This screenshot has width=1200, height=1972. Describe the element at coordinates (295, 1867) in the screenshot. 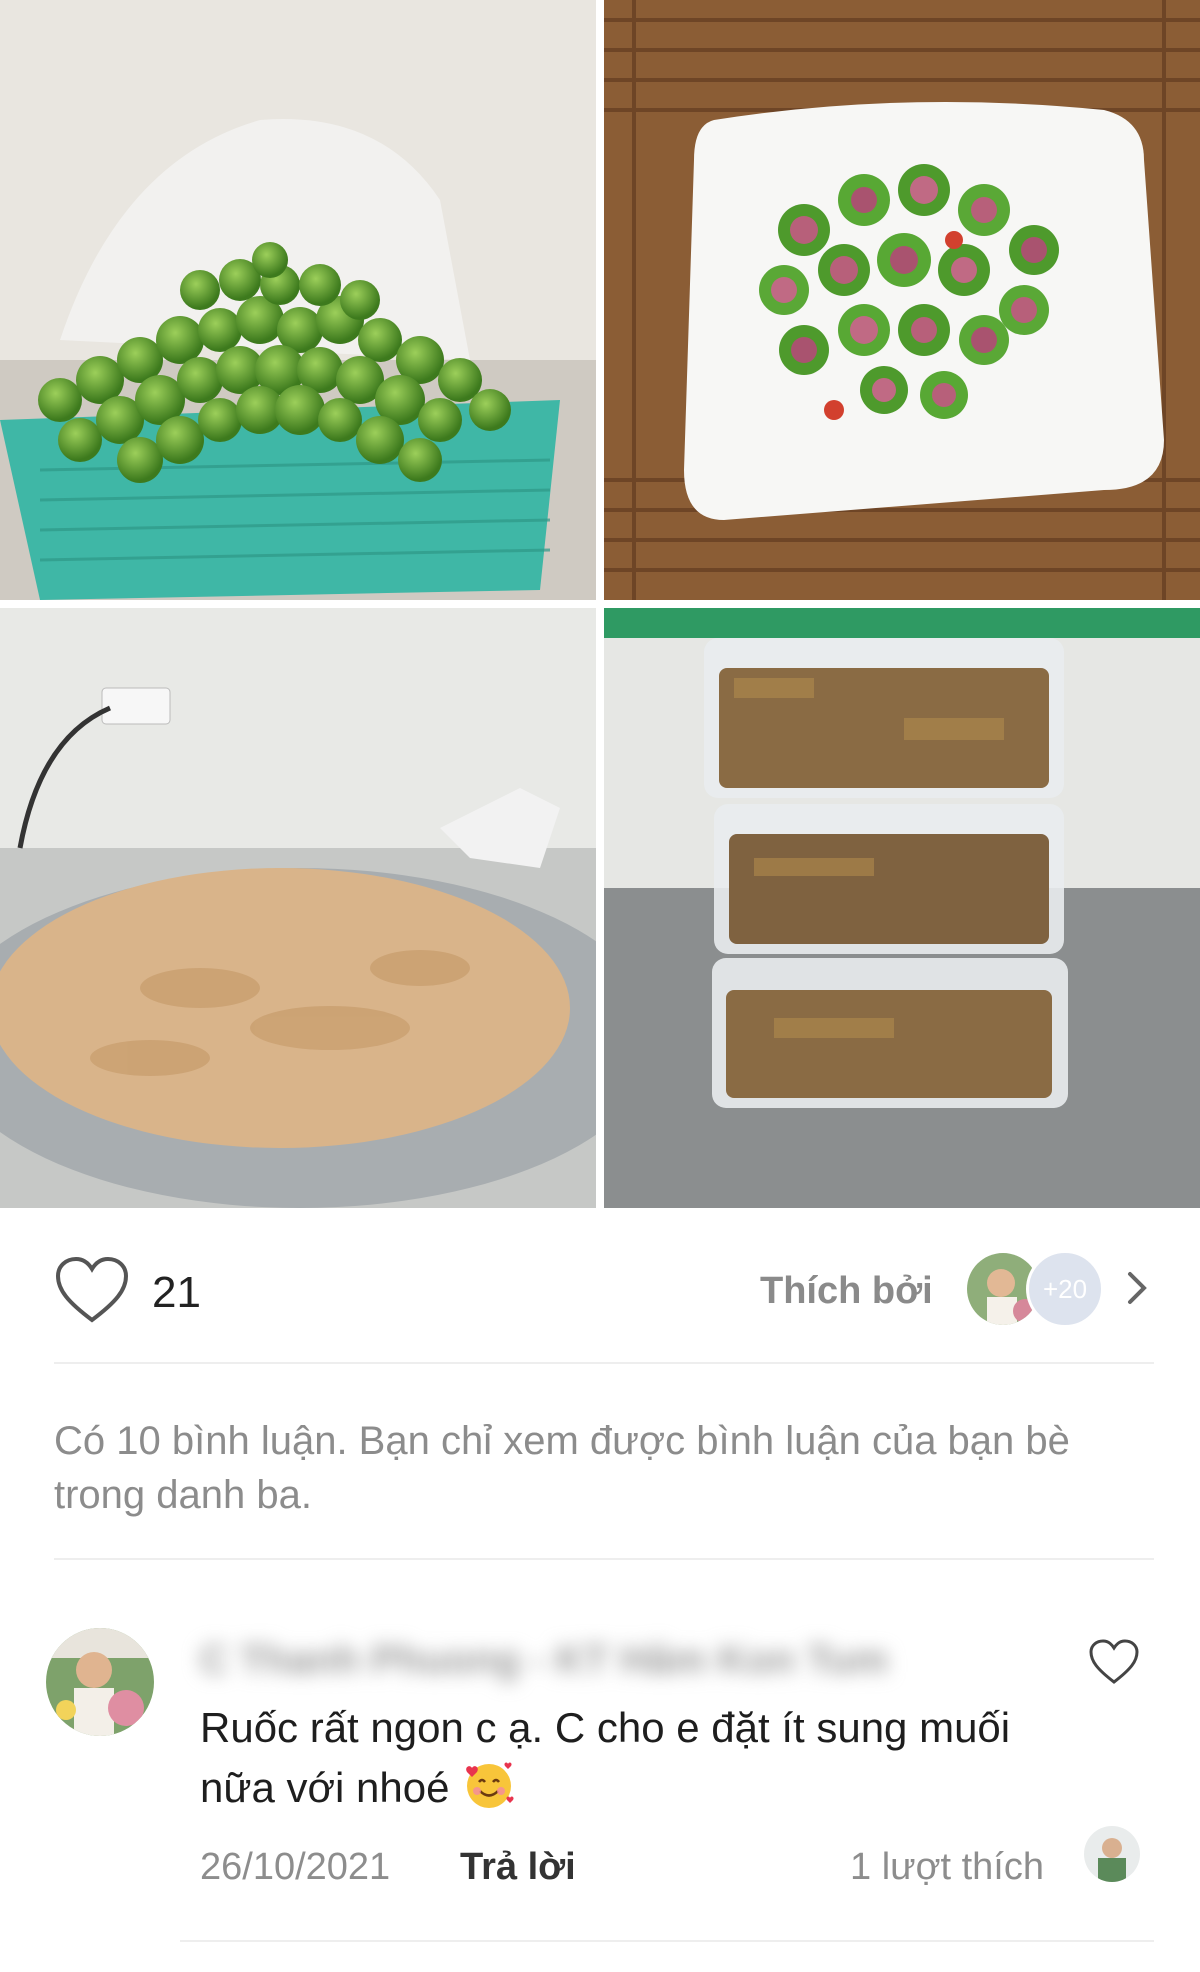

I see `comment-date: 26/10/2021` at that location.